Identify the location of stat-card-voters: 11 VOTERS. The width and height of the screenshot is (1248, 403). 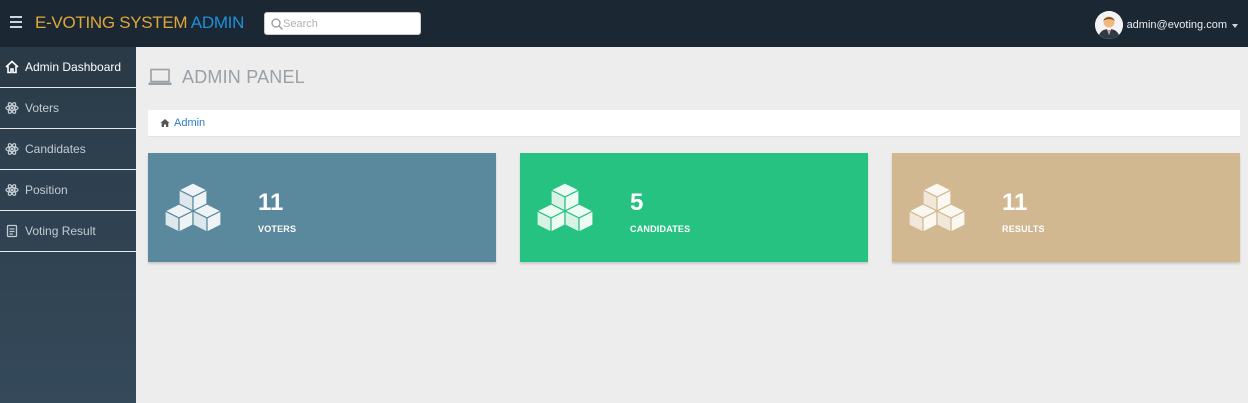
(322, 207).